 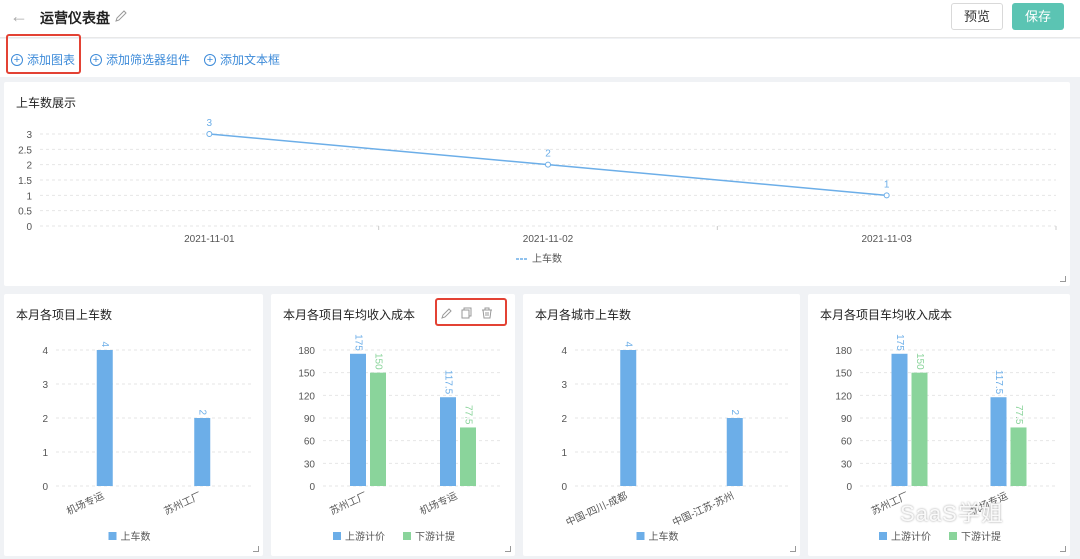 What do you see at coordinates (887, 184) in the screenshot?
I see `data-label: 1` at bounding box center [887, 184].